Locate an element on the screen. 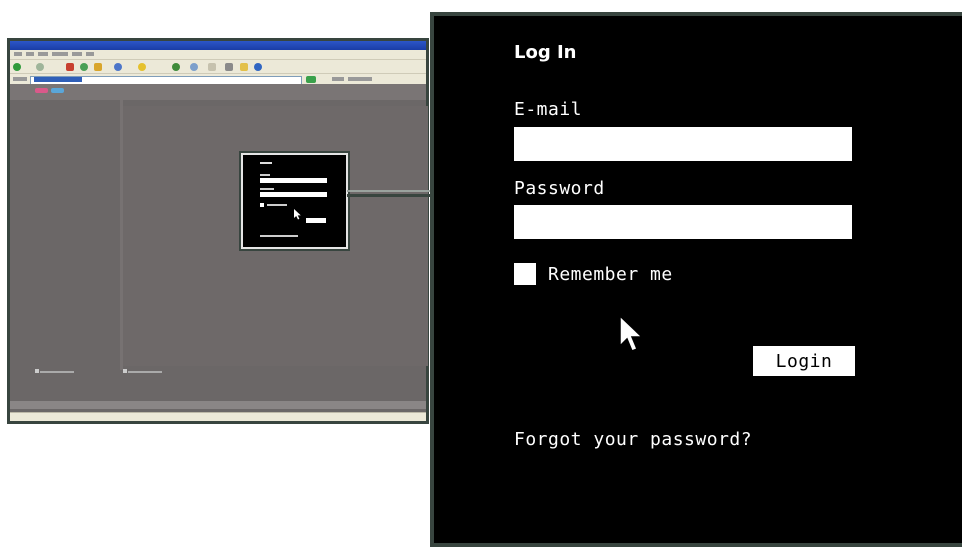  browser-menubar is located at coordinates (218, 54).